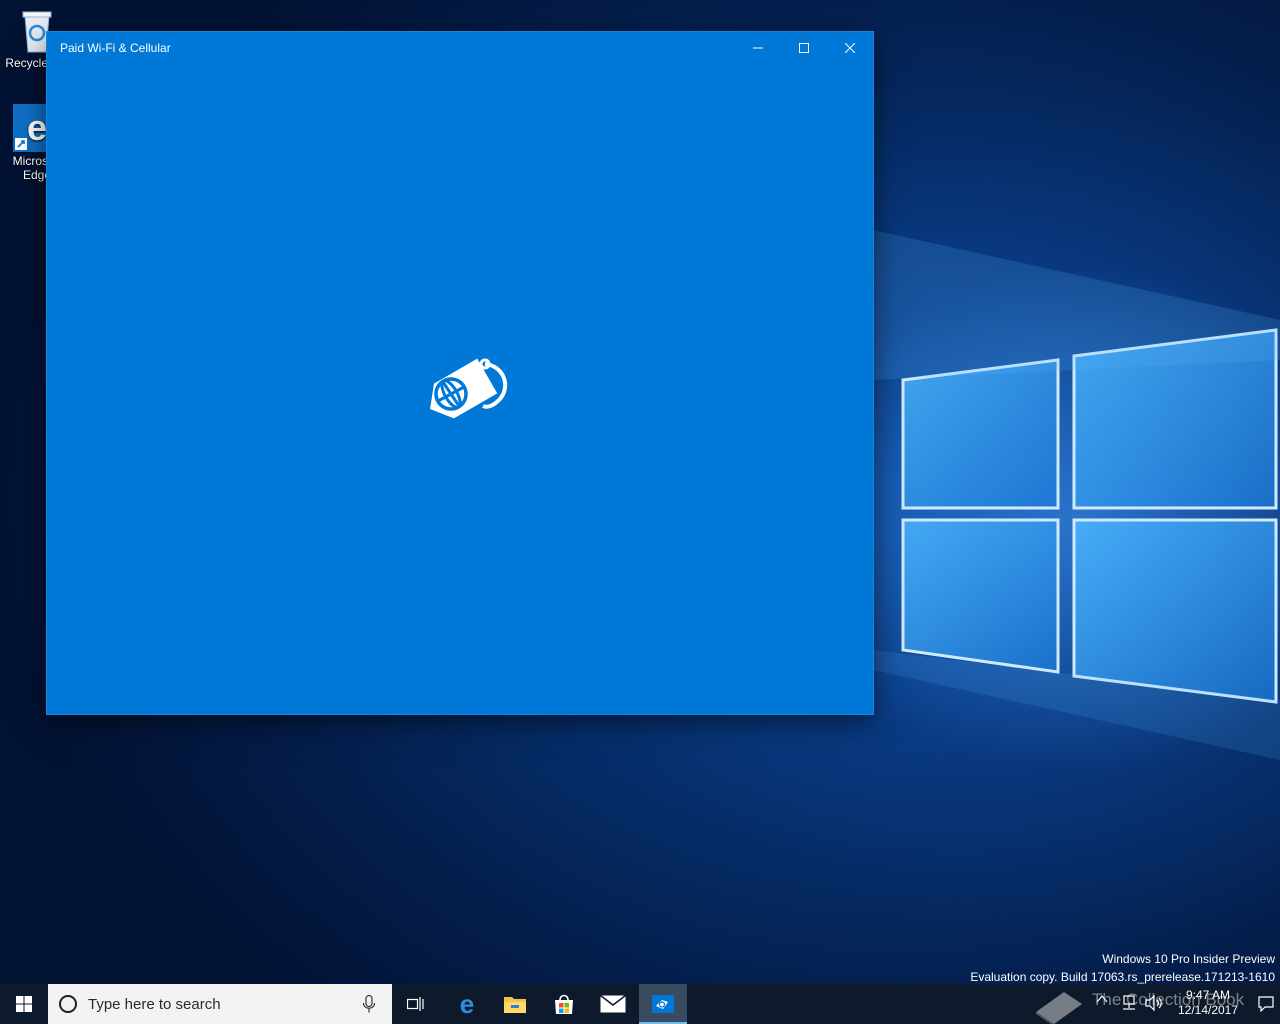 The image size is (1280, 1024). I want to click on file-explorer-icon, so click(515, 1005).